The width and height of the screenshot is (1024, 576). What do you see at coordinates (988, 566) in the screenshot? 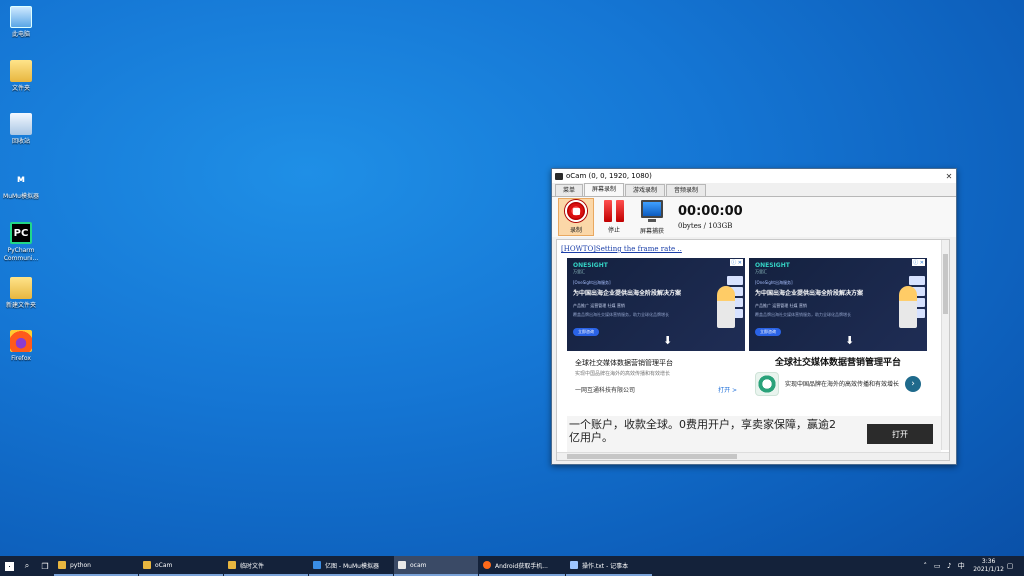
I see `clock: 3:36 2021/1/12` at bounding box center [988, 566].